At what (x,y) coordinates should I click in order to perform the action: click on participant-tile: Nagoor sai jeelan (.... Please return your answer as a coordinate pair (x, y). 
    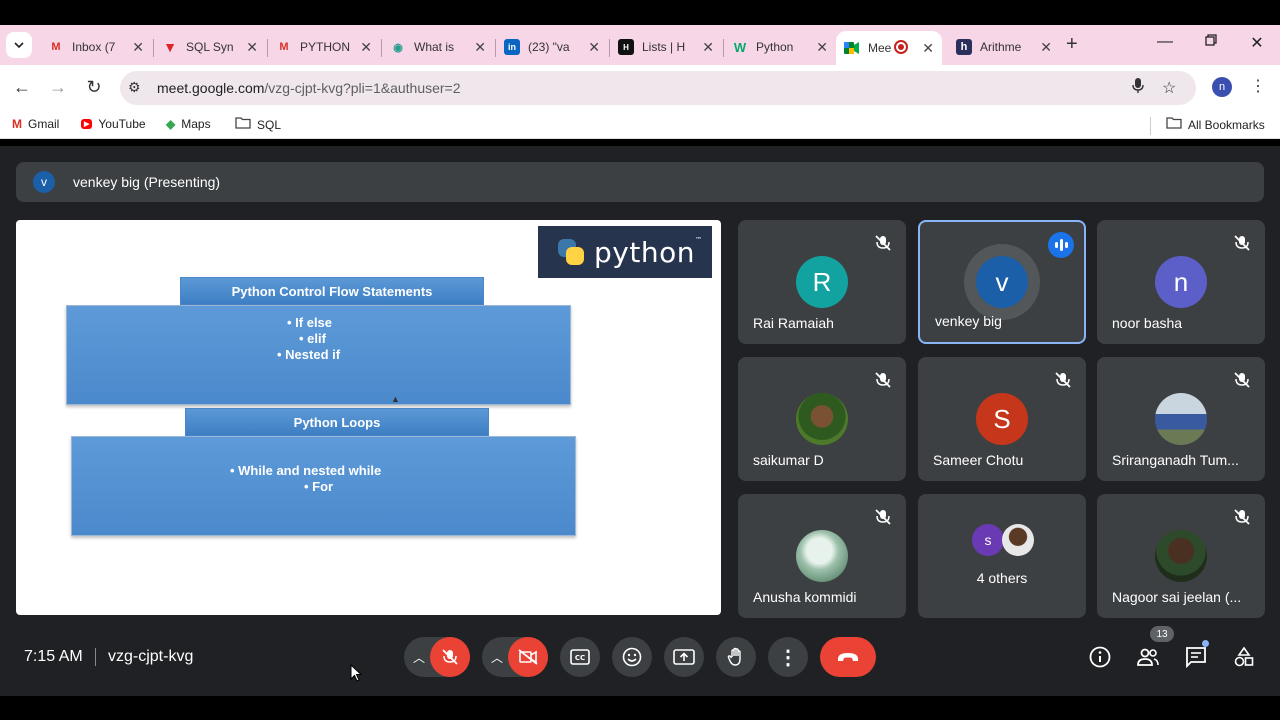
    Looking at the image, I should click on (1181, 556).